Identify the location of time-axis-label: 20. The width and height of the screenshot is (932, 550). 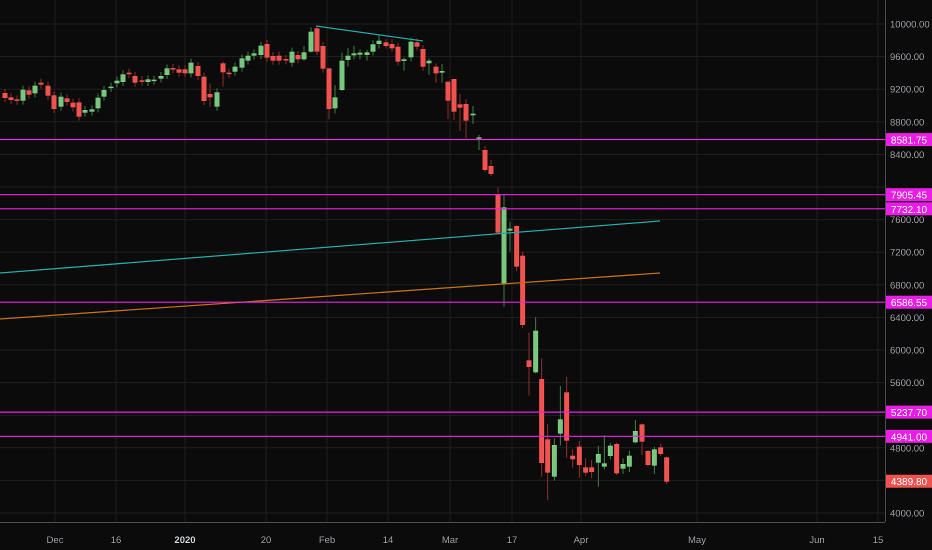
(266, 540).